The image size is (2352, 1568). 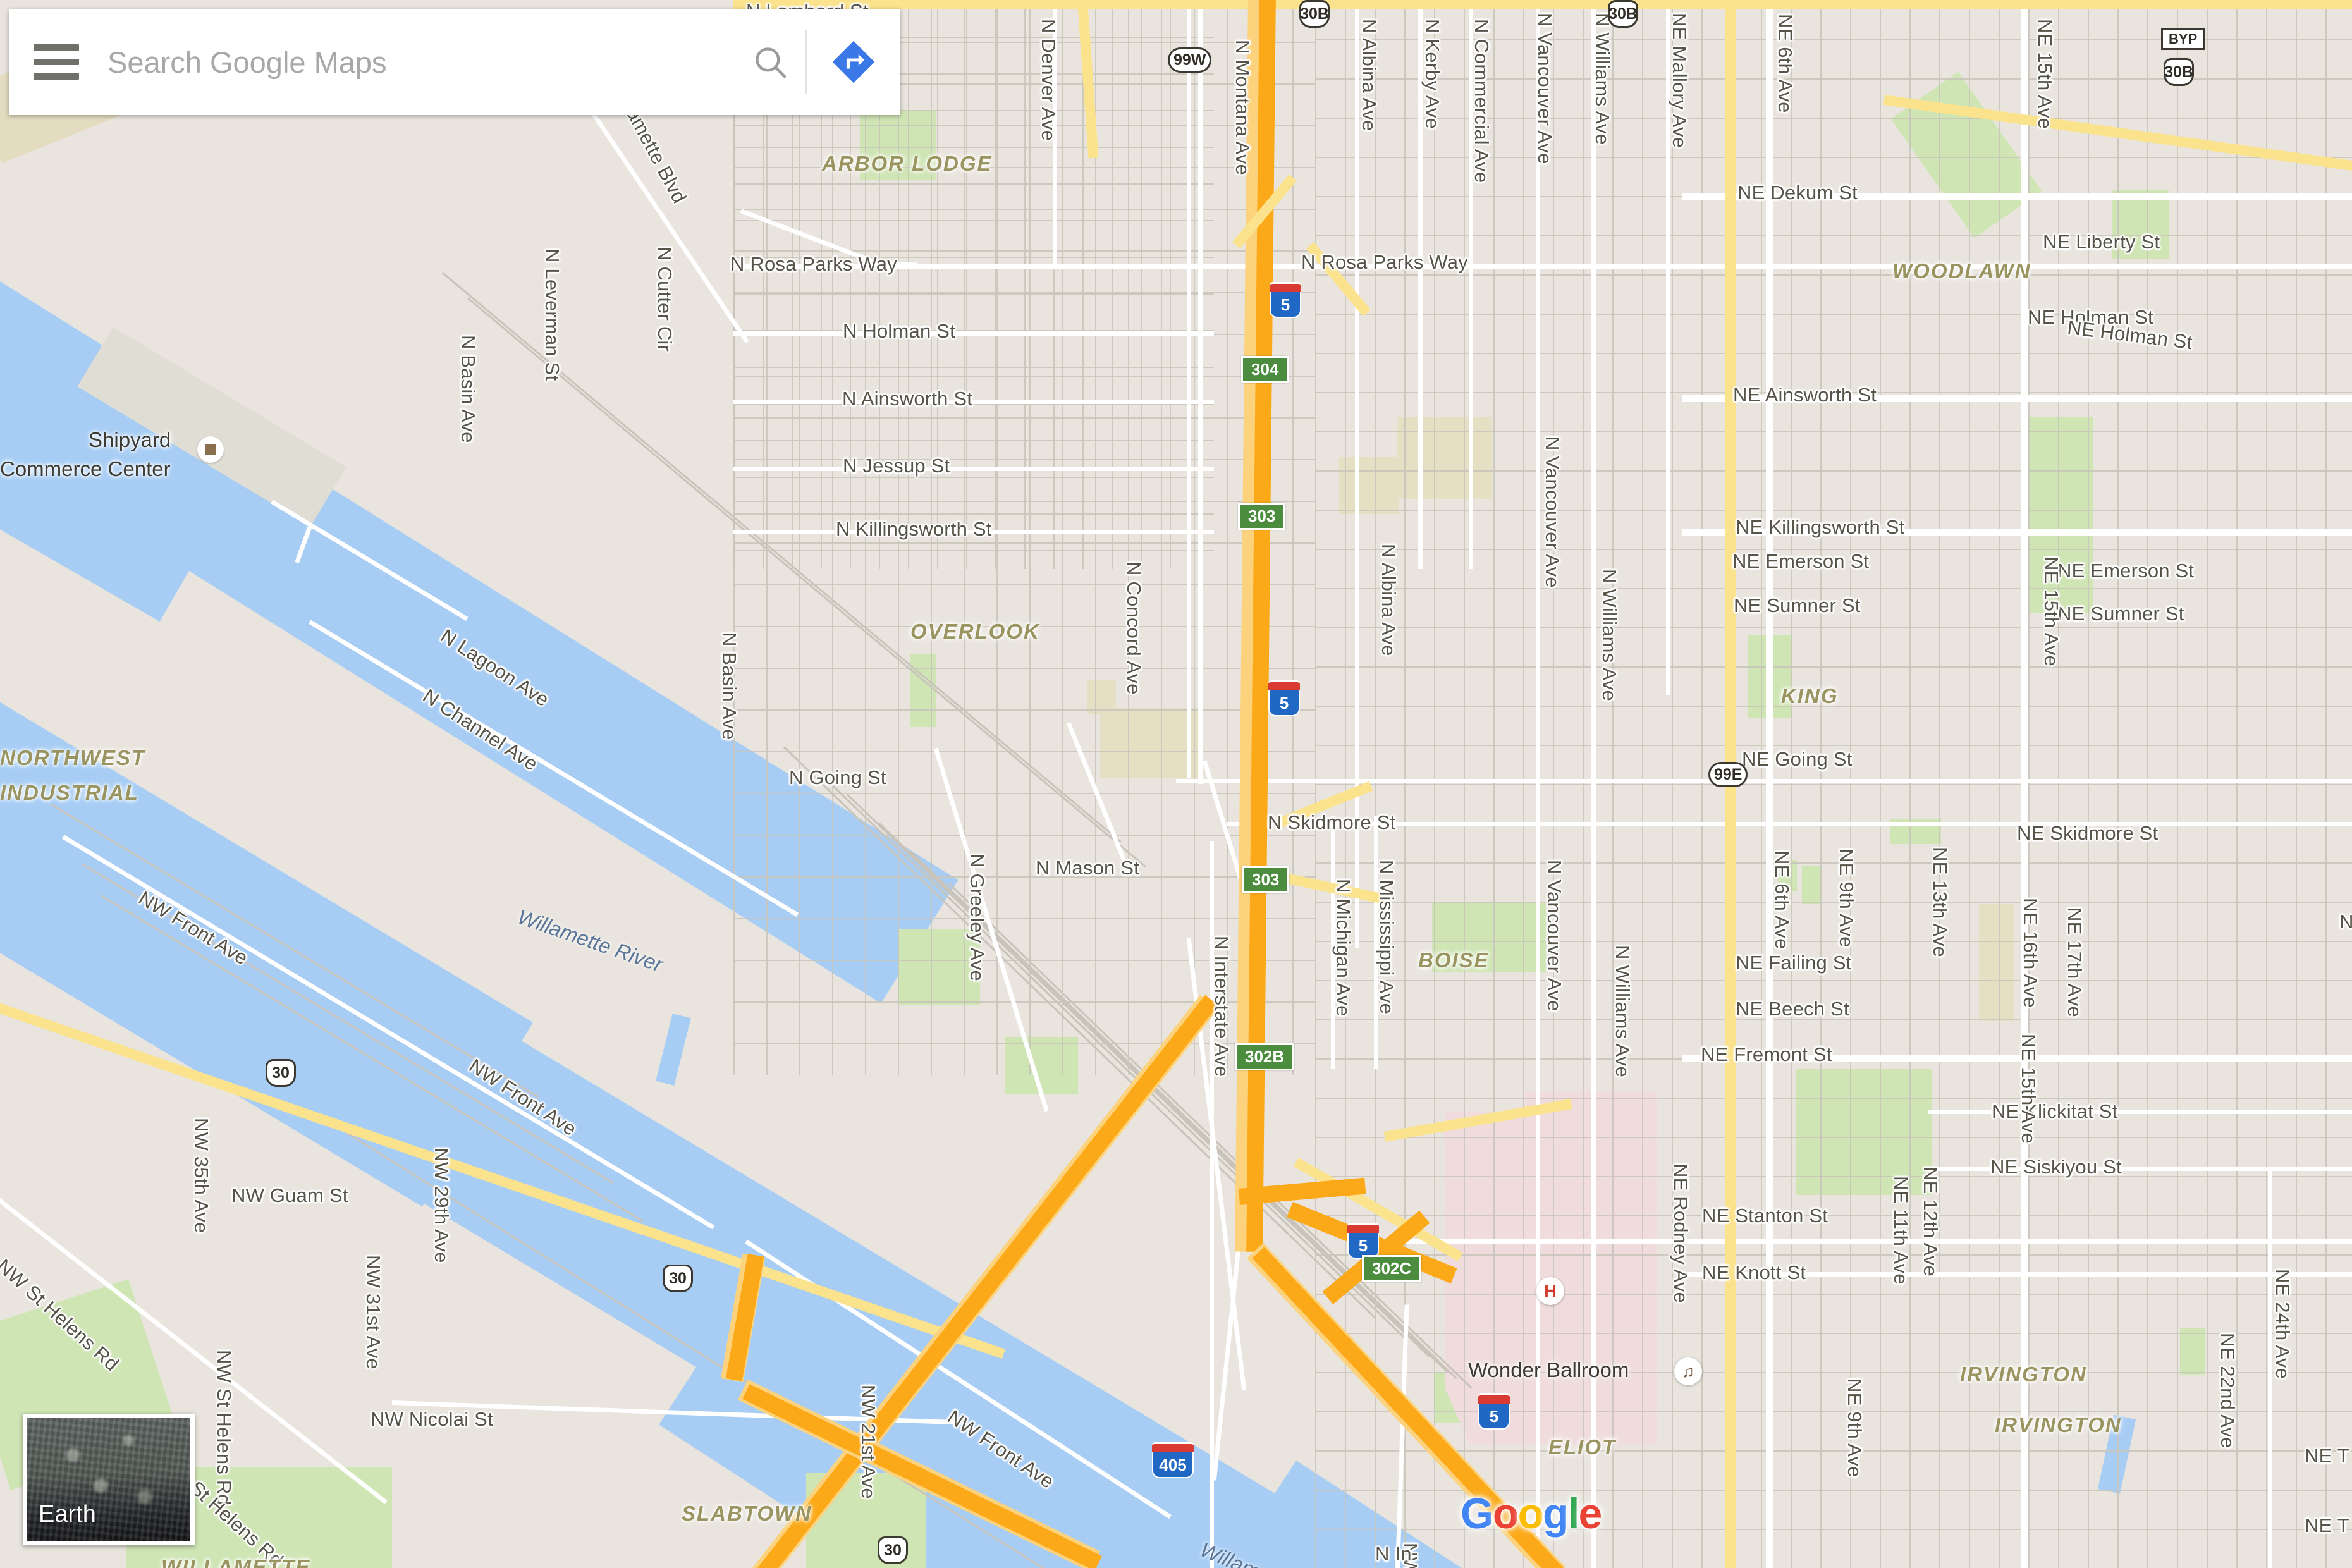 What do you see at coordinates (770, 62) in the screenshot?
I see `search-icon` at bounding box center [770, 62].